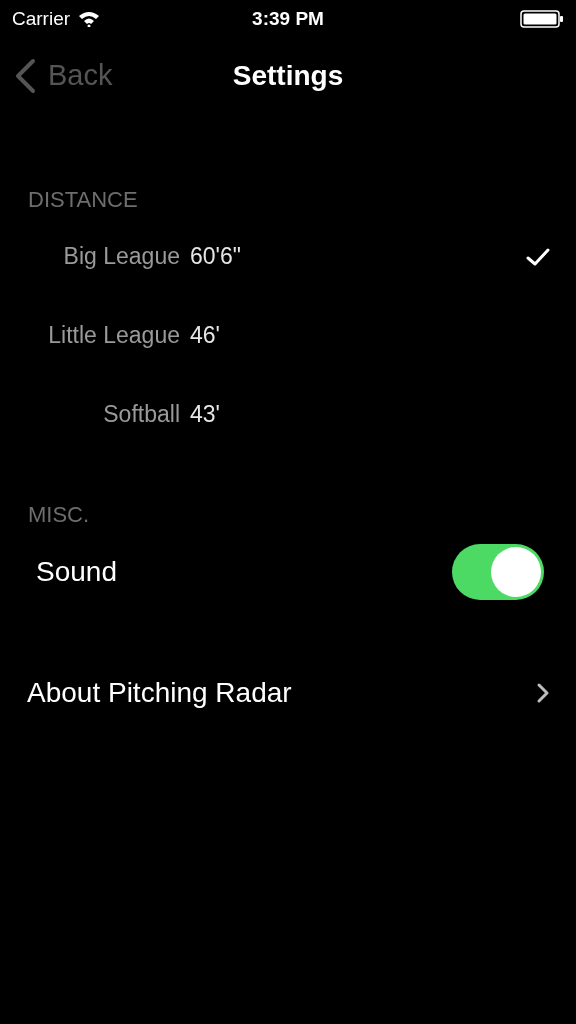 The height and width of the screenshot is (1024, 576). What do you see at coordinates (288, 18) in the screenshot?
I see `status-time: 3:39 PM` at bounding box center [288, 18].